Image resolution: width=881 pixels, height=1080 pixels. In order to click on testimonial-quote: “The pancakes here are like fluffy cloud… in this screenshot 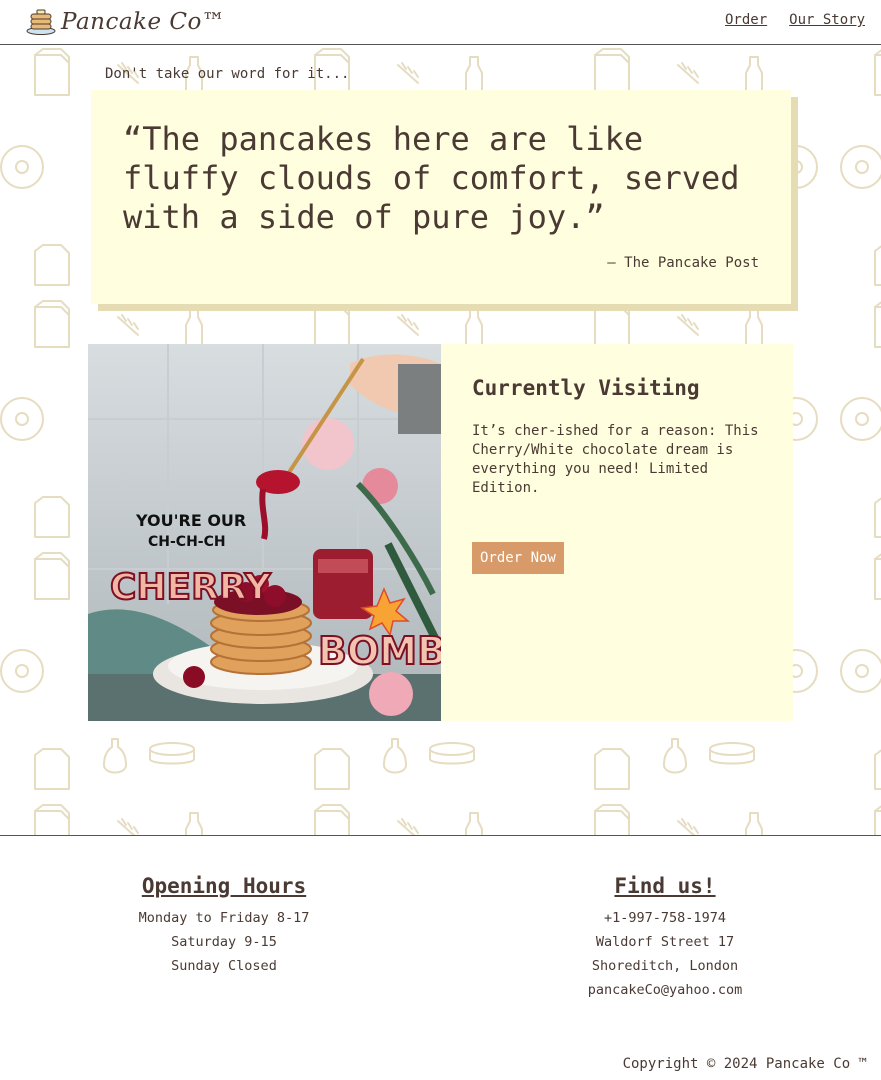, I will do `click(431, 178)`.